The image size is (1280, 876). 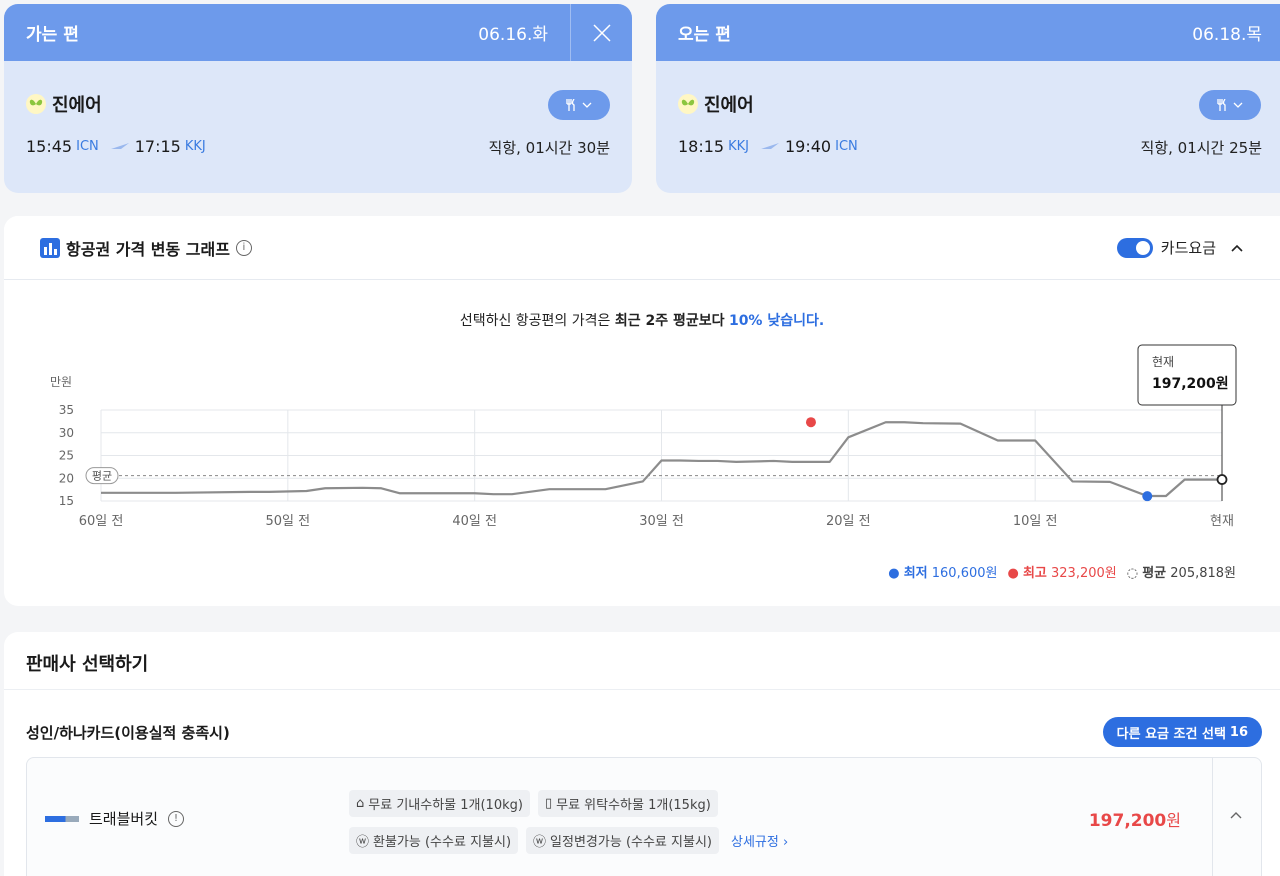 What do you see at coordinates (738, 146) in the screenshot?
I see `inbound-dep-code: KKJ` at bounding box center [738, 146].